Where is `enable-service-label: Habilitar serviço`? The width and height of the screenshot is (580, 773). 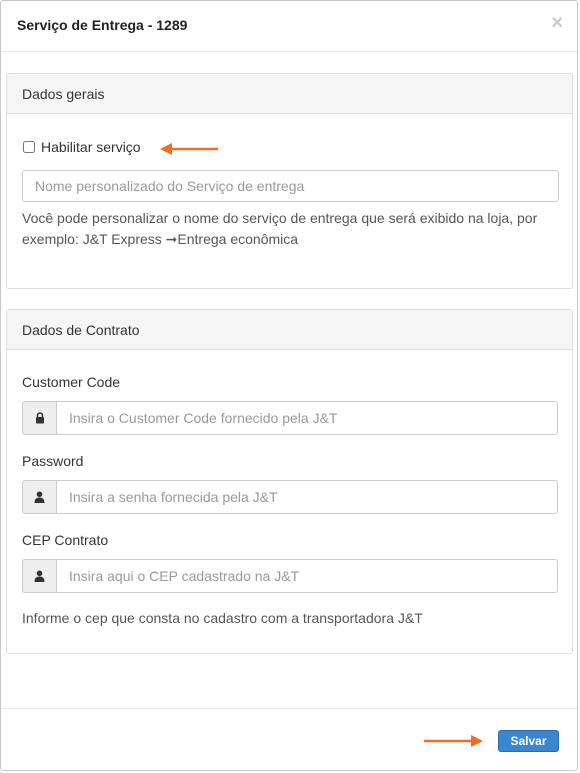 enable-service-label: Habilitar serviço is located at coordinates (91, 147).